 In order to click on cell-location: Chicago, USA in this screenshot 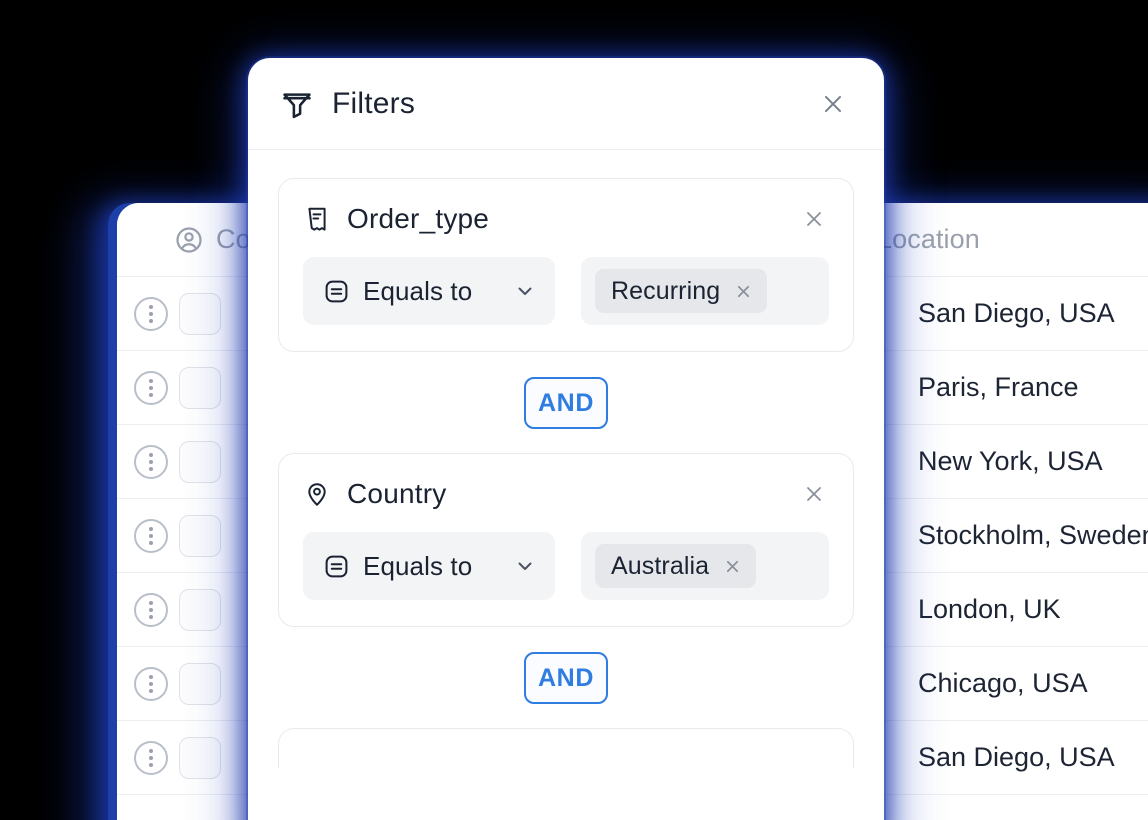, I will do `click(1003, 683)`.